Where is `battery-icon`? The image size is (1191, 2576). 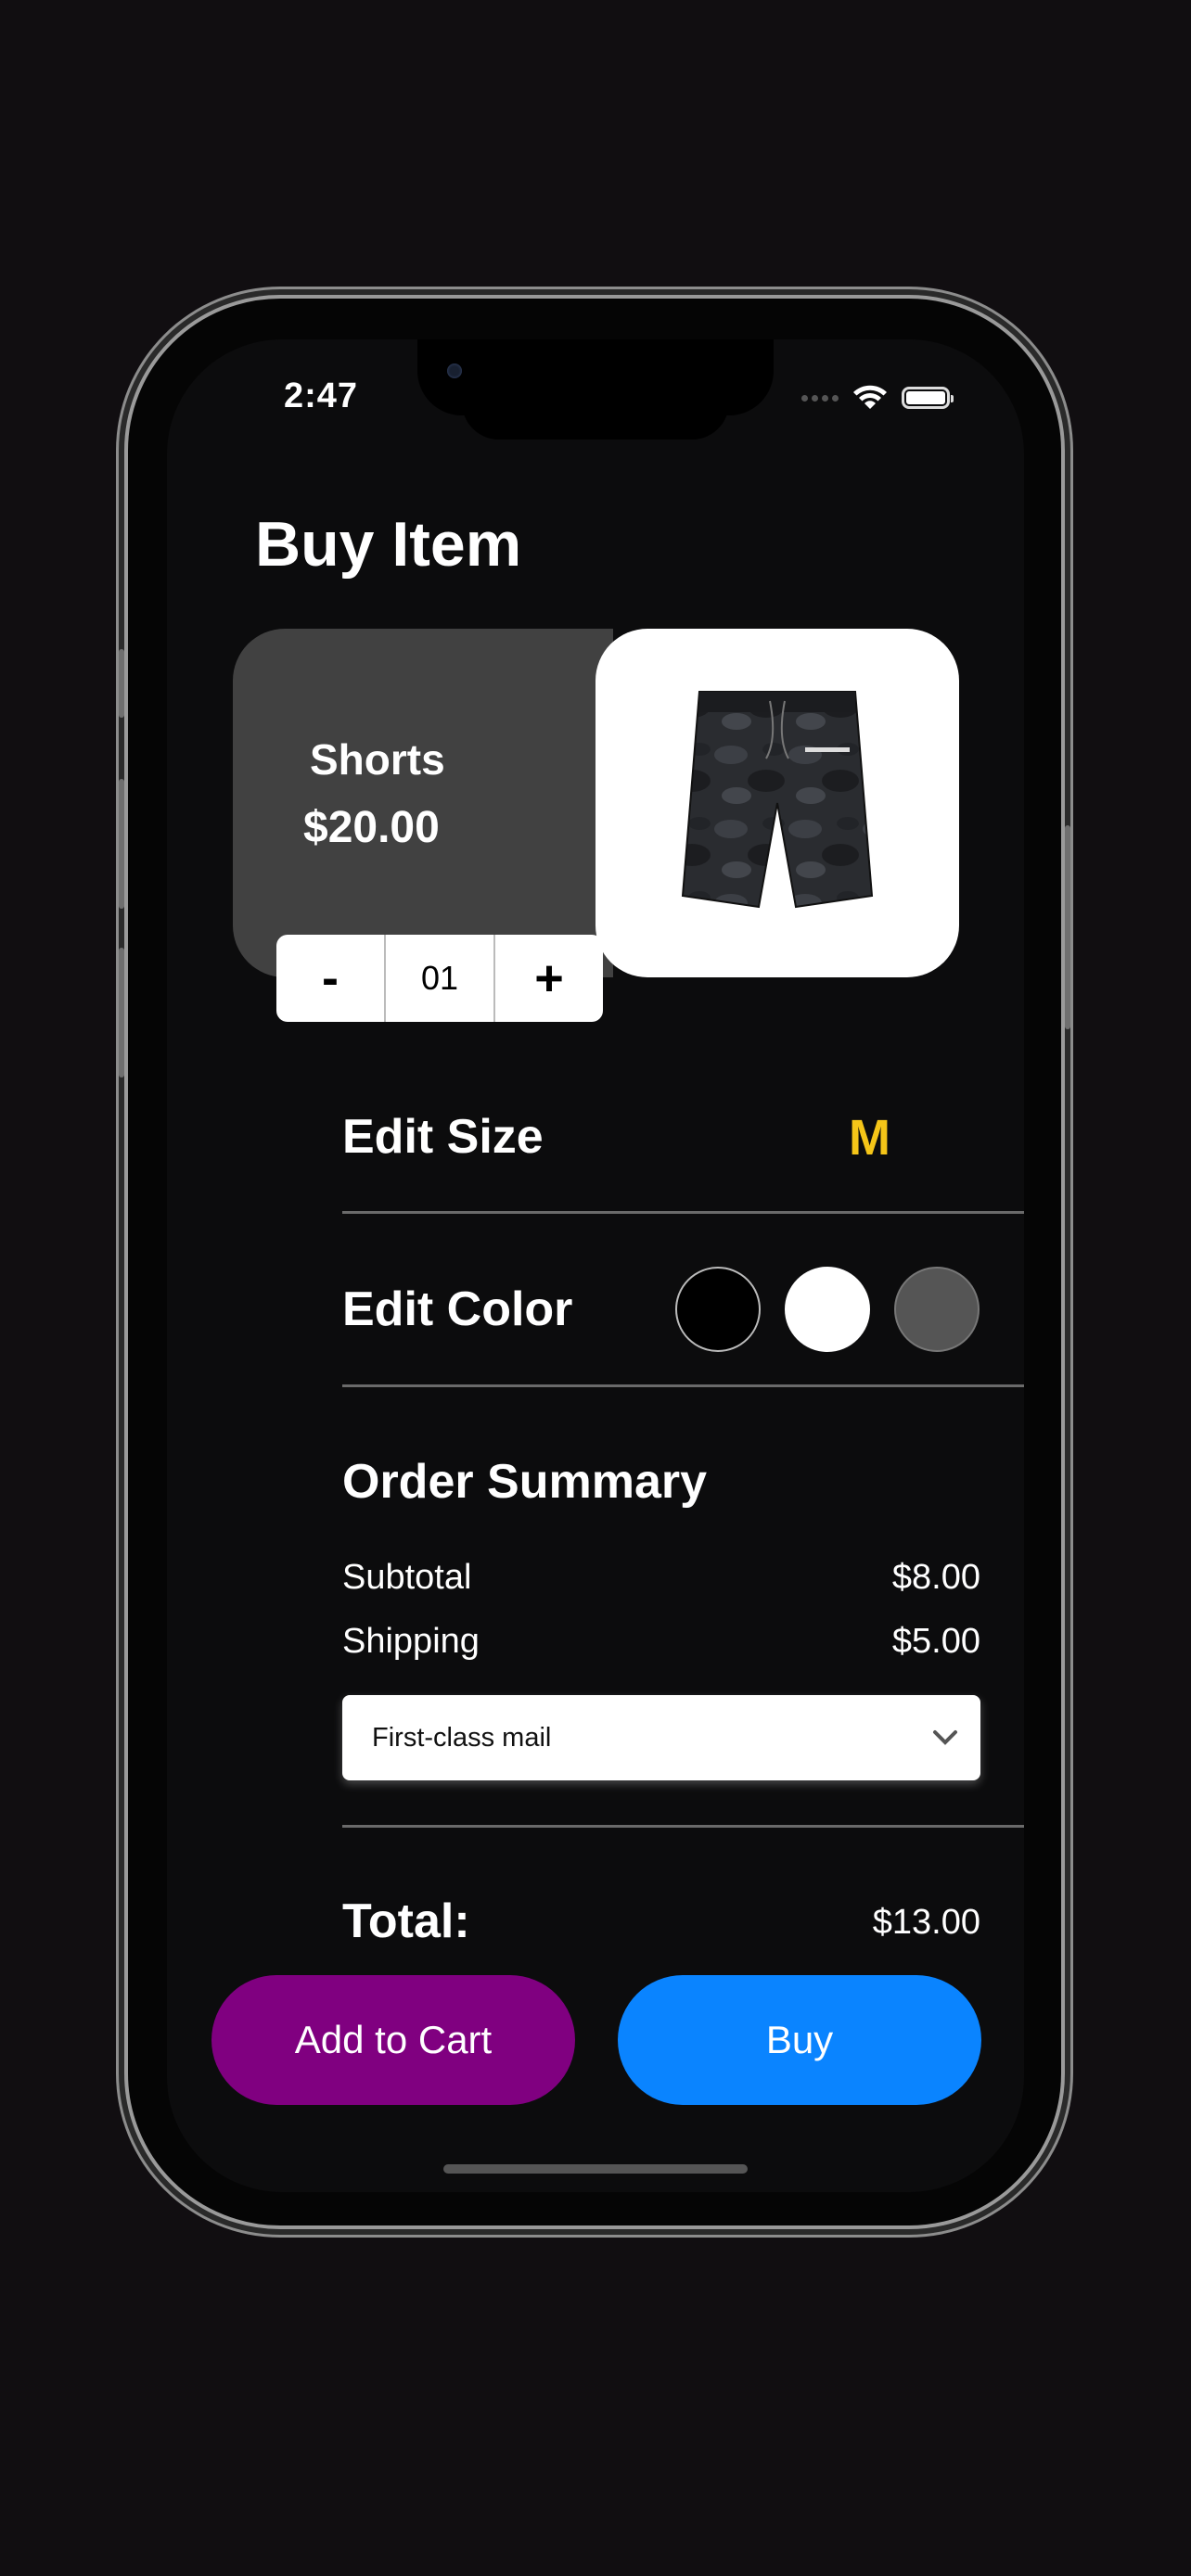 battery-icon is located at coordinates (928, 398).